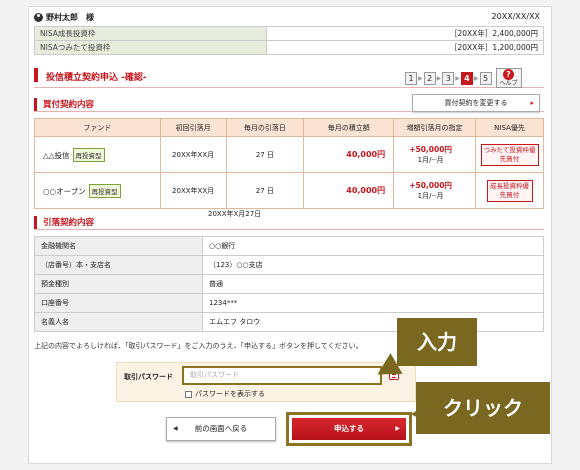  What do you see at coordinates (411, 78) in the screenshot?
I see `step-1: 1` at bounding box center [411, 78].